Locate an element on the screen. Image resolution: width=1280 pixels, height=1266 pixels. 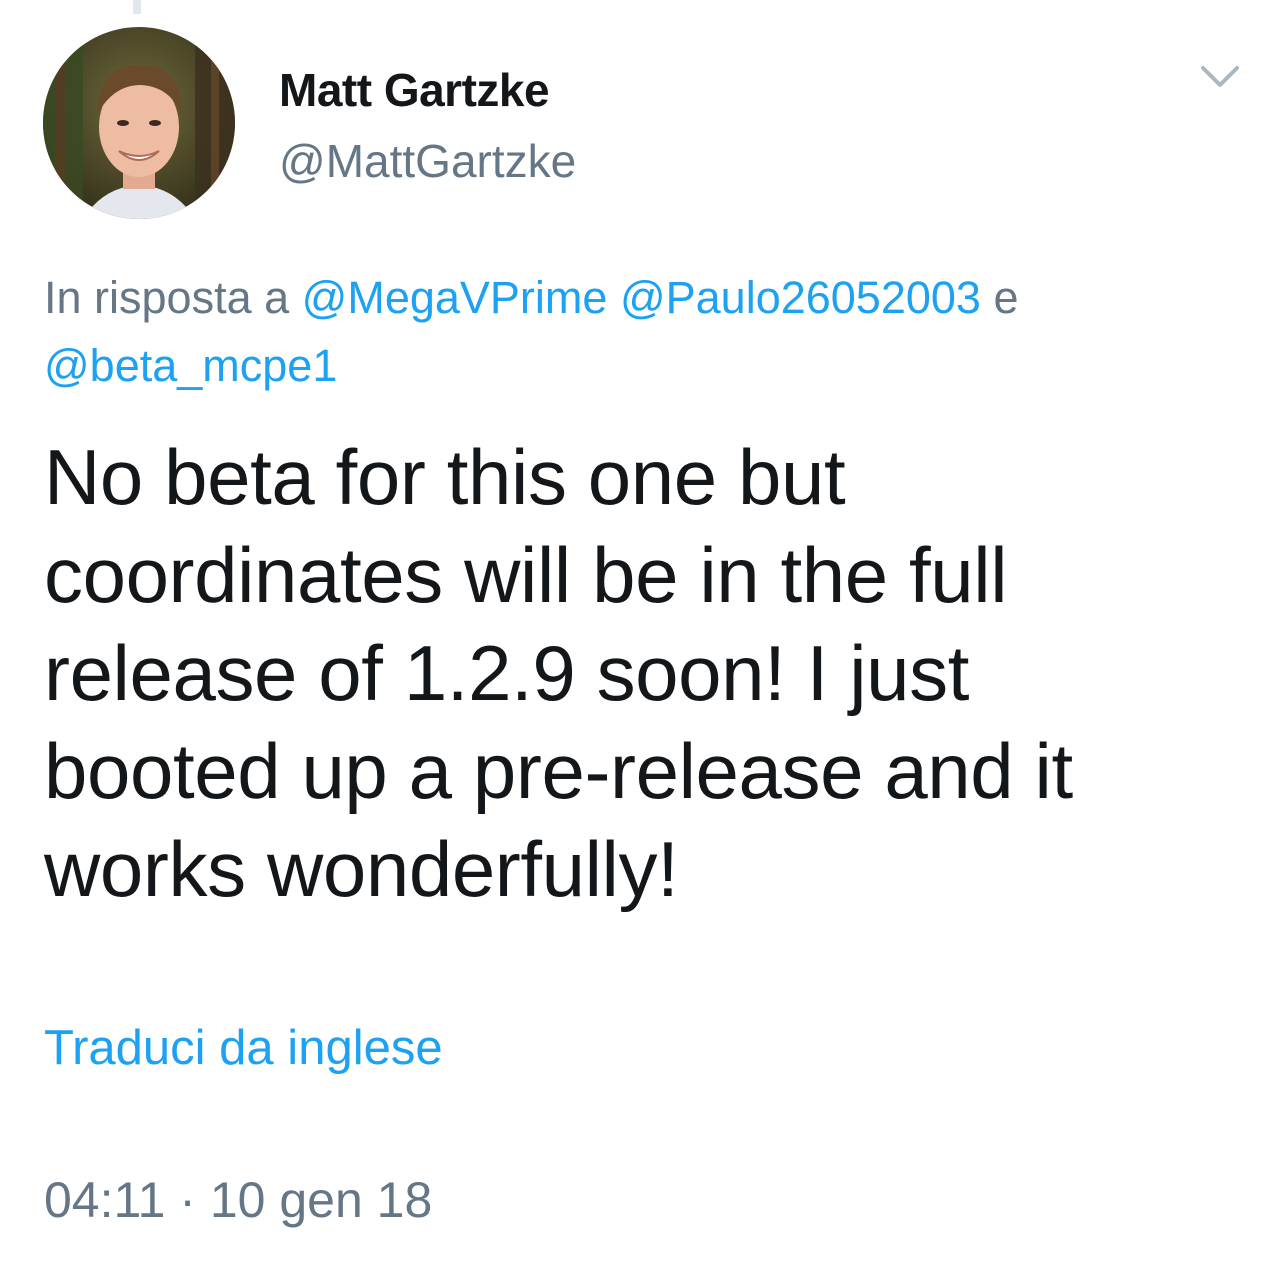
author-name: Matt Gartzke is located at coordinates (414, 90).